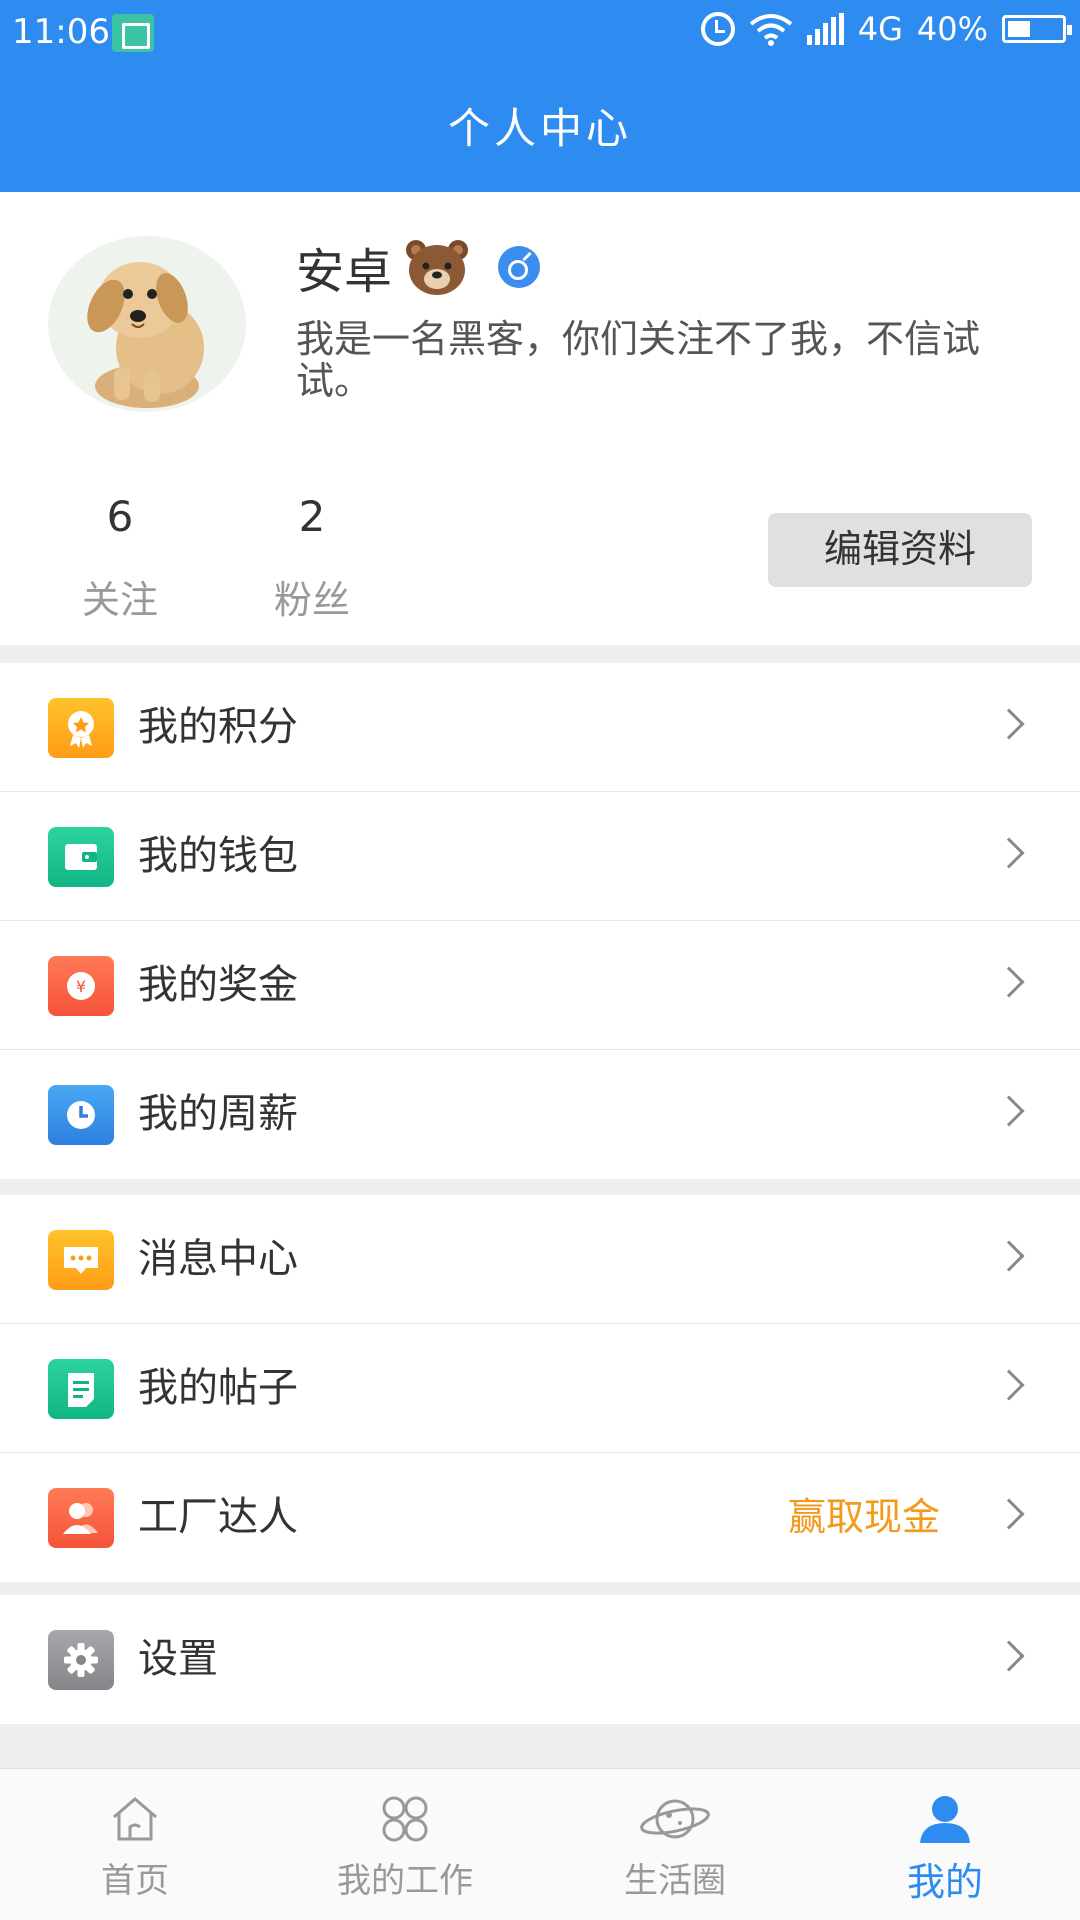  What do you see at coordinates (519, 267) in the screenshot?
I see `male-gender-icon` at bounding box center [519, 267].